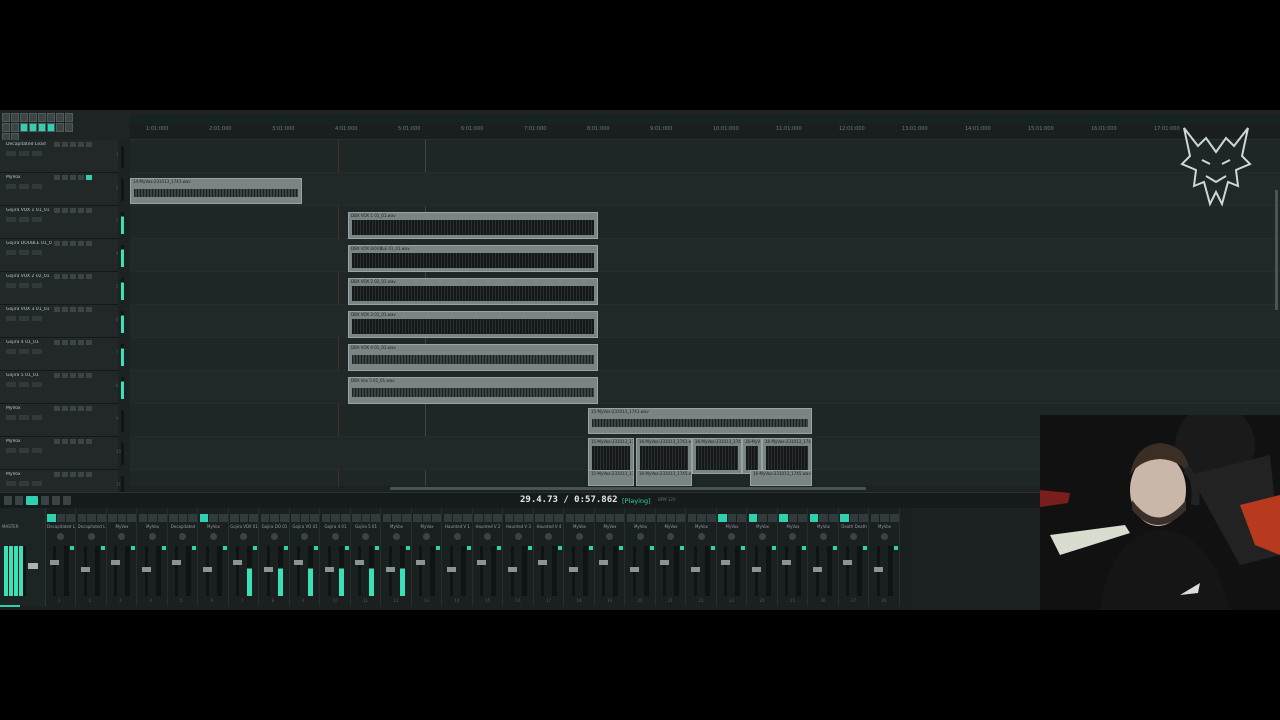 This screenshot has width=1280, height=720. I want to click on strip-name: Haunted V 2, so click(488, 526).